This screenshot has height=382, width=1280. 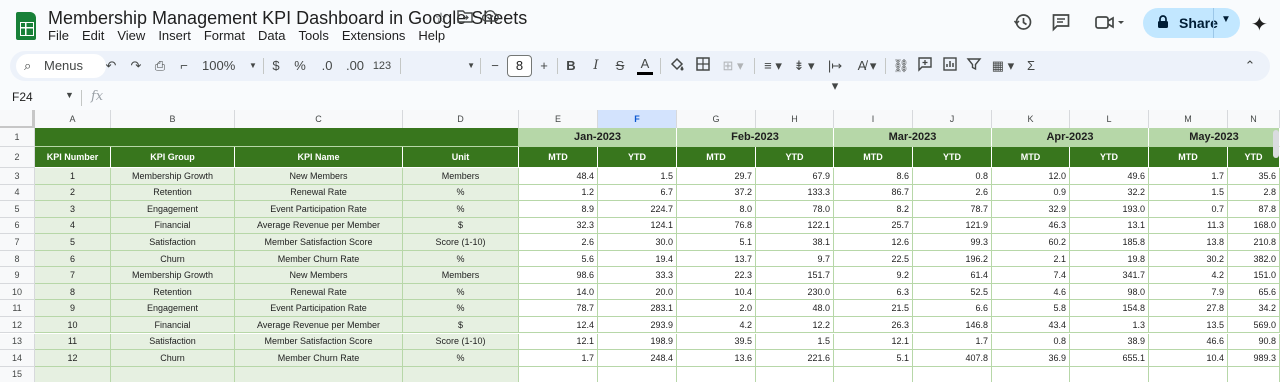 I want to click on kpi-name-cell: Member Churn Rate, so click(x=319, y=259).